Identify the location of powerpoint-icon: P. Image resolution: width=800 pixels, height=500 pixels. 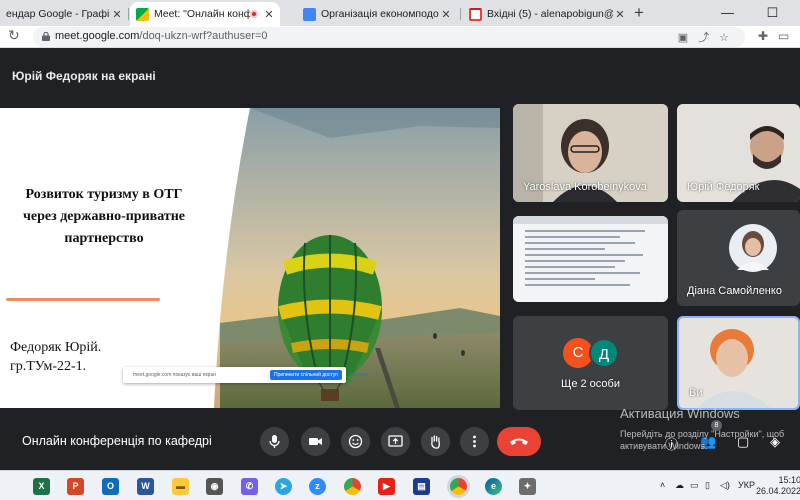
(75, 486).